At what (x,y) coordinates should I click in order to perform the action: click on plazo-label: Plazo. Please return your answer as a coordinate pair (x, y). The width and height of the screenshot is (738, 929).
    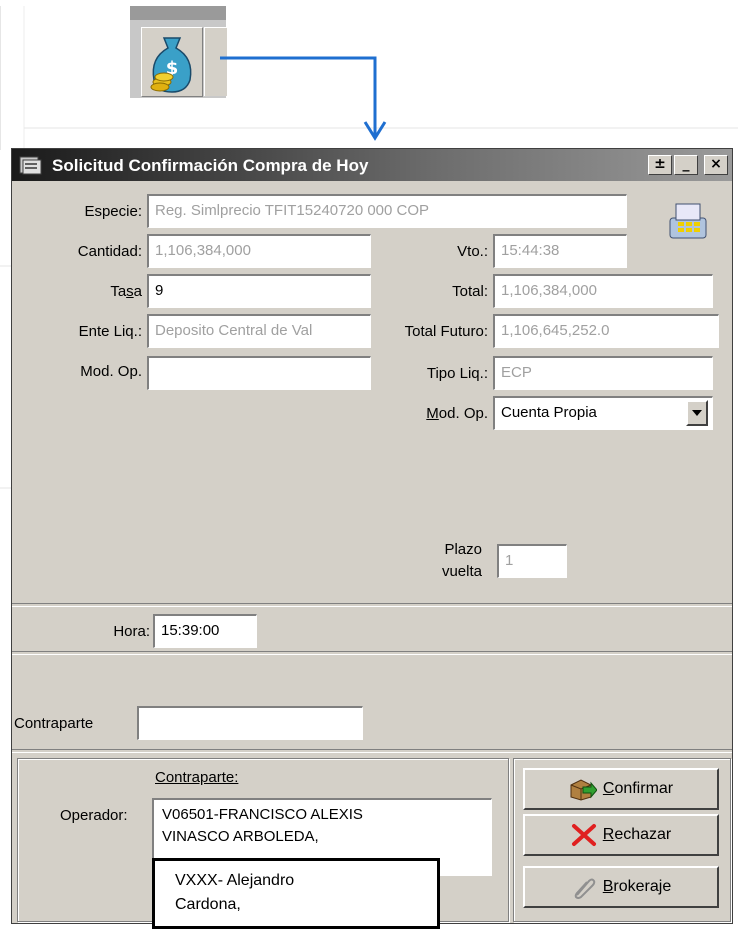
    Looking at the image, I should click on (463, 549).